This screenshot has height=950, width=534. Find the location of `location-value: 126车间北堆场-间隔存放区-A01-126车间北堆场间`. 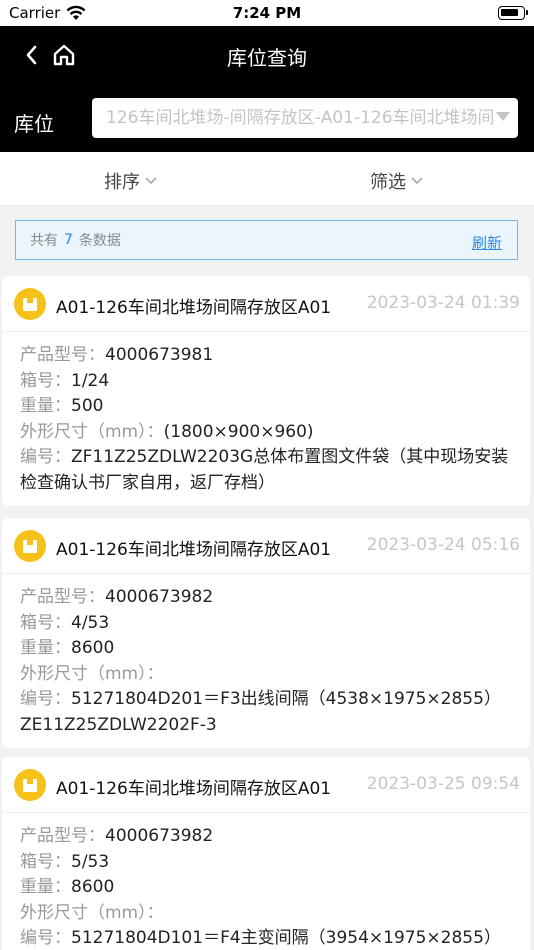

location-value: 126车间北堆场-间隔存放区-A01-126车间北堆场间 is located at coordinates (300, 118).